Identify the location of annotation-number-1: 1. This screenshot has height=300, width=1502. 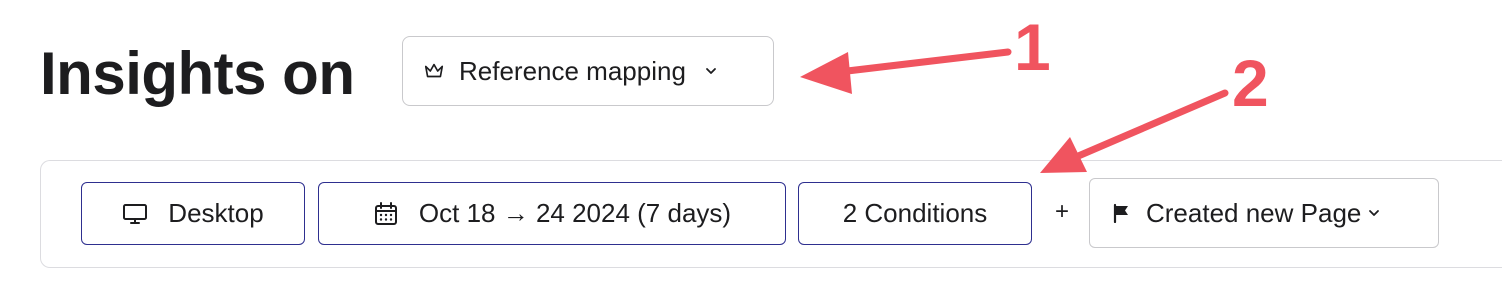
(1032, 47).